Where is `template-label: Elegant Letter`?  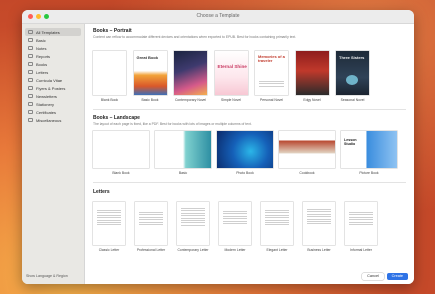
template-label: Elegant Letter is located at coordinates (277, 250).